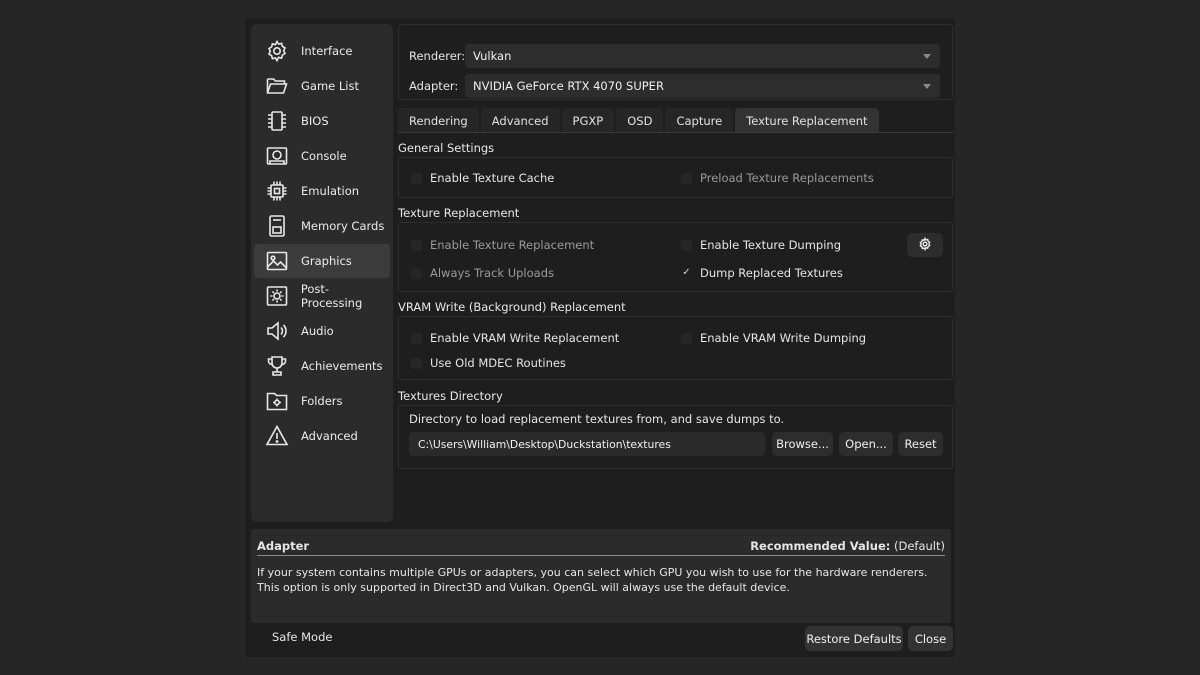 The image size is (1200, 675). I want to click on always-track-uploads-checkbox: Always Track Uploads, so click(482, 273).